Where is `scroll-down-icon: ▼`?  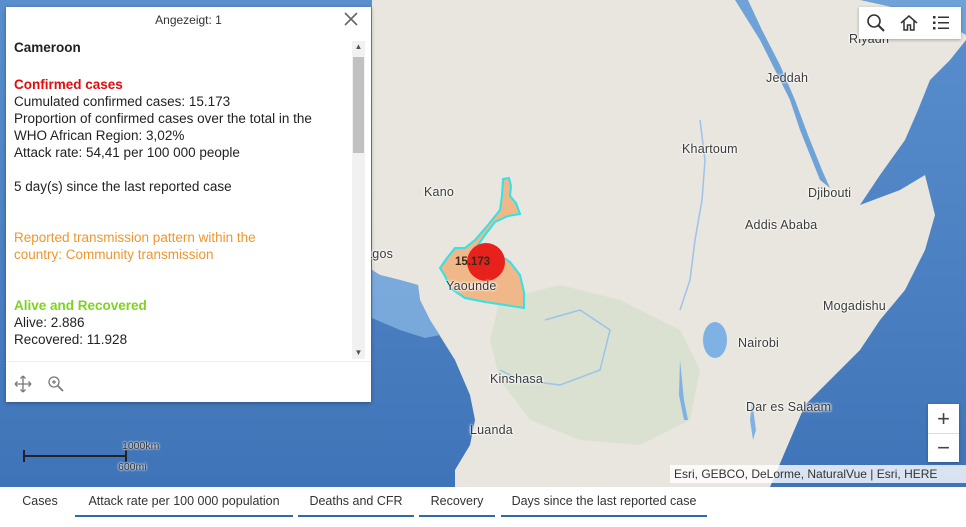 scroll-down-icon: ▼ is located at coordinates (358, 353).